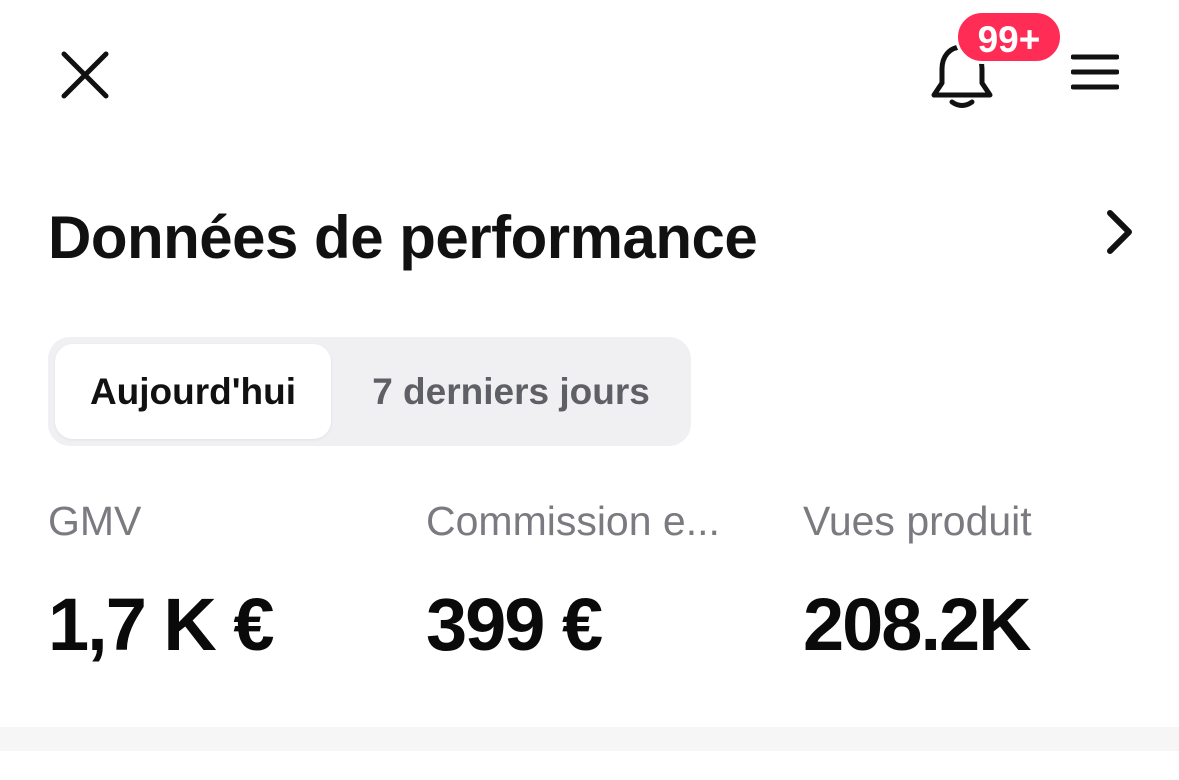 The width and height of the screenshot is (1179, 780). What do you see at coordinates (514, 624) in the screenshot?
I see `metric-value: 399 €` at bounding box center [514, 624].